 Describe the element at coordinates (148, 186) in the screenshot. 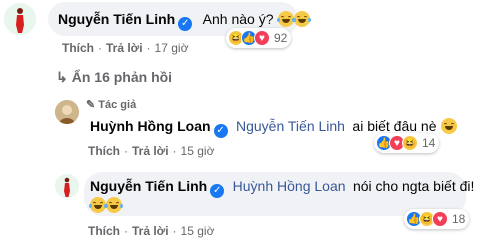

I see `reply-author: Nguyễn Tiến Linh` at that location.